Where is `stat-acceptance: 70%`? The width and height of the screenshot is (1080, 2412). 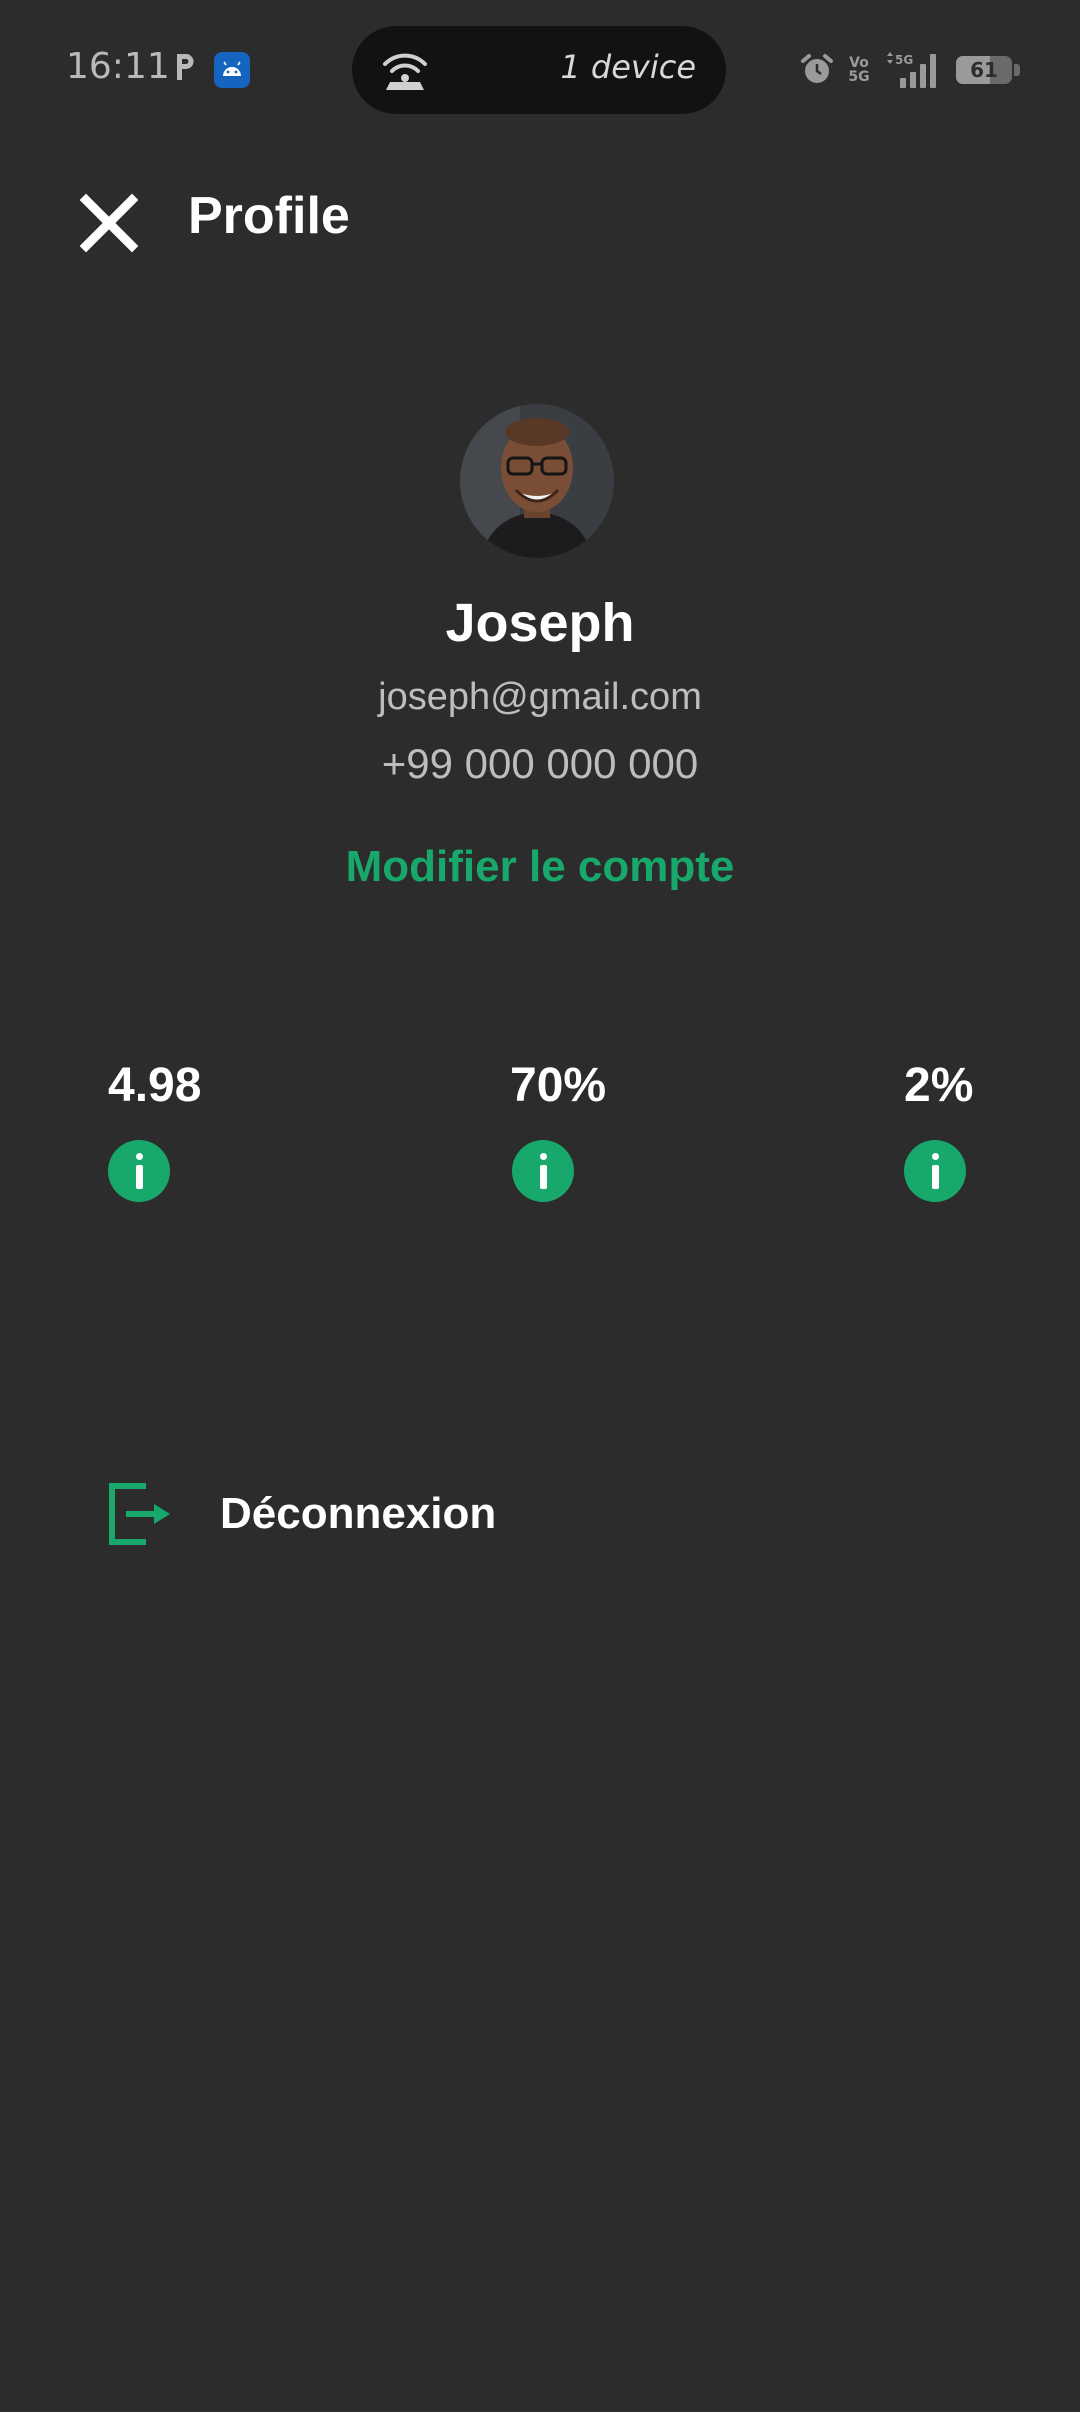 stat-acceptance: 70% is located at coordinates (558, 1129).